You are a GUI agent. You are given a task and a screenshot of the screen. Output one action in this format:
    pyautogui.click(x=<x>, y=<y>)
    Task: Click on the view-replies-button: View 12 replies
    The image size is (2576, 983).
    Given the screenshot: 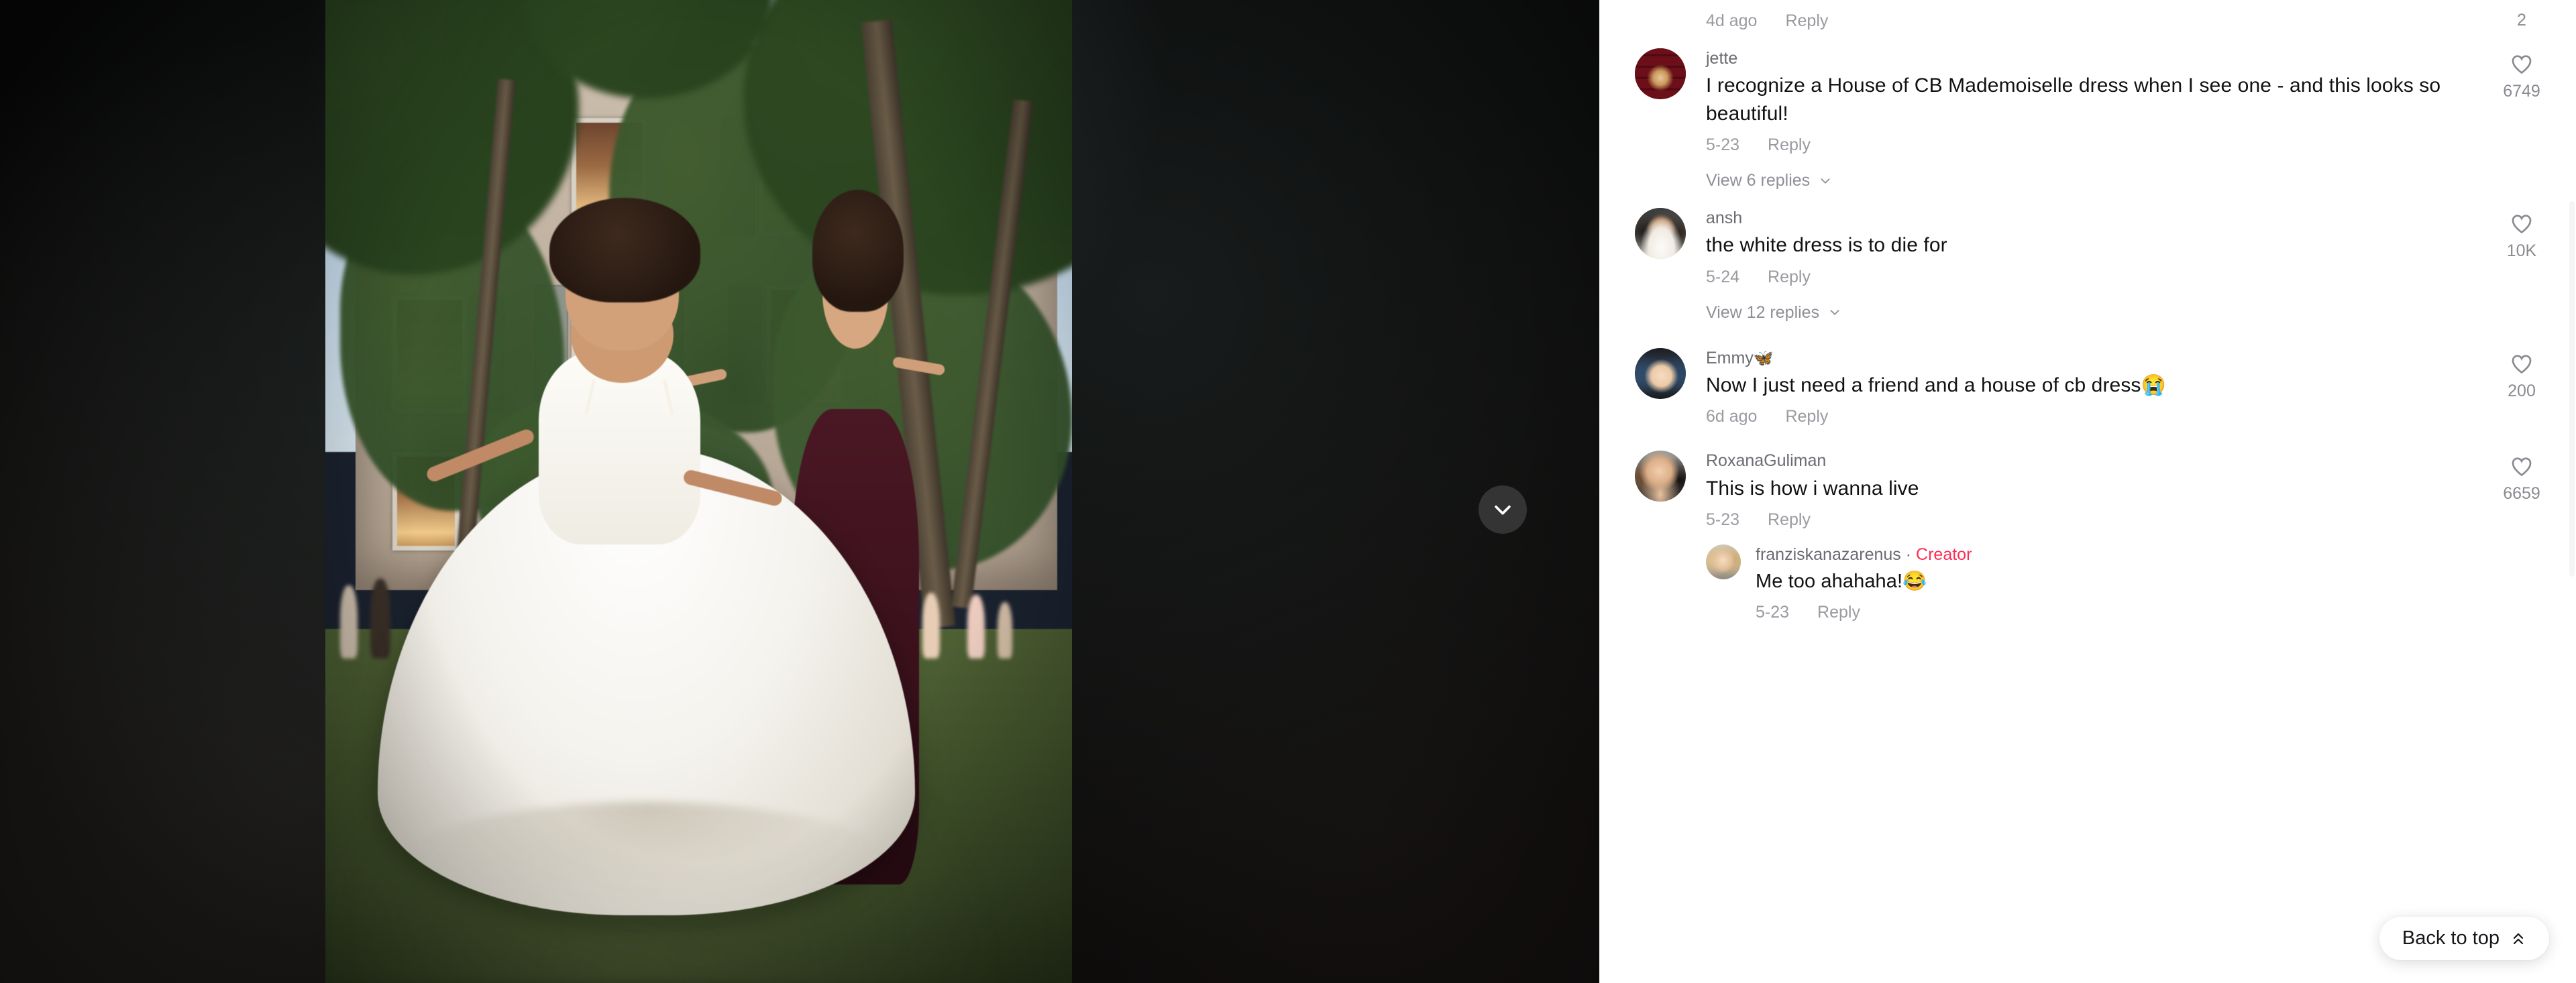 What is the action you would take?
    pyautogui.click(x=2121, y=313)
    